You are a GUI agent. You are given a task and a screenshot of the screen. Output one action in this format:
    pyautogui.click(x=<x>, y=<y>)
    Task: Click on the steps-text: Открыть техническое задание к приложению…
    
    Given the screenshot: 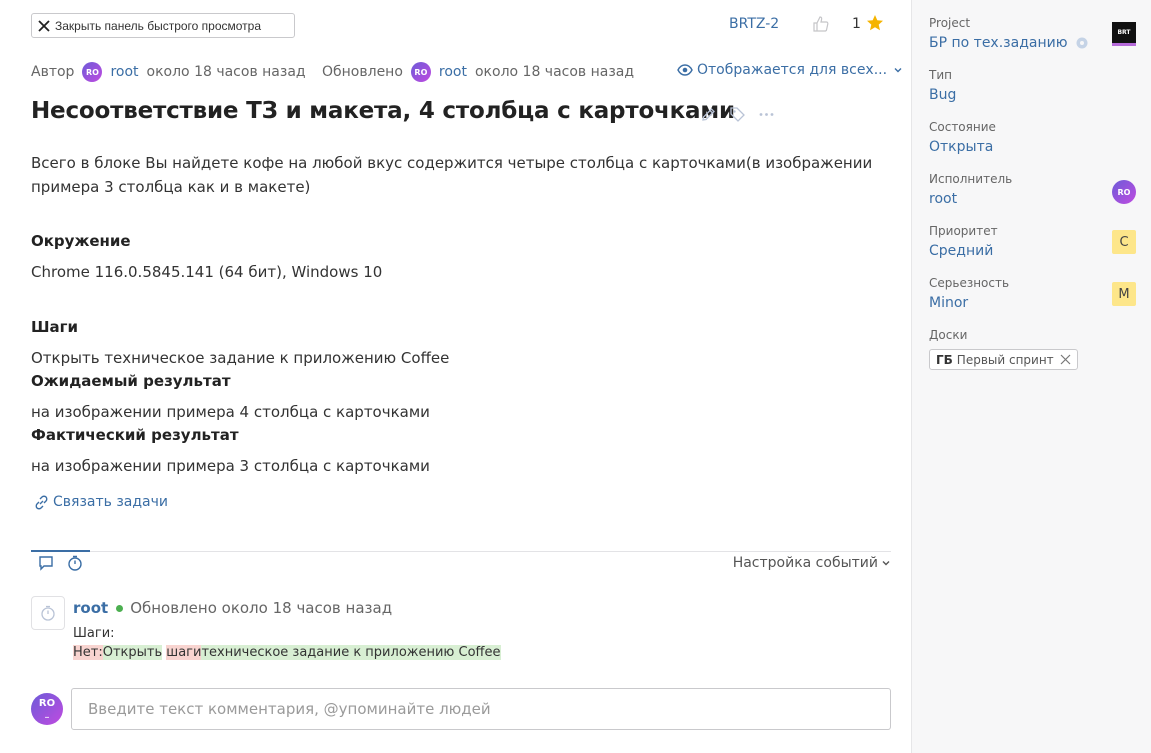 What is the action you would take?
    pyautogui.click(x=240, y=358)
    